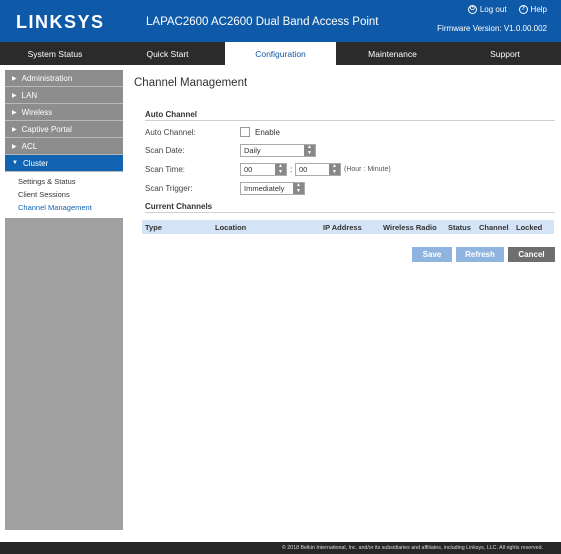 This screenshot has height=554, width=561. Describe the element at coordinates (505, 53) in the screenshot. I see `tab-support: Support` at that location.